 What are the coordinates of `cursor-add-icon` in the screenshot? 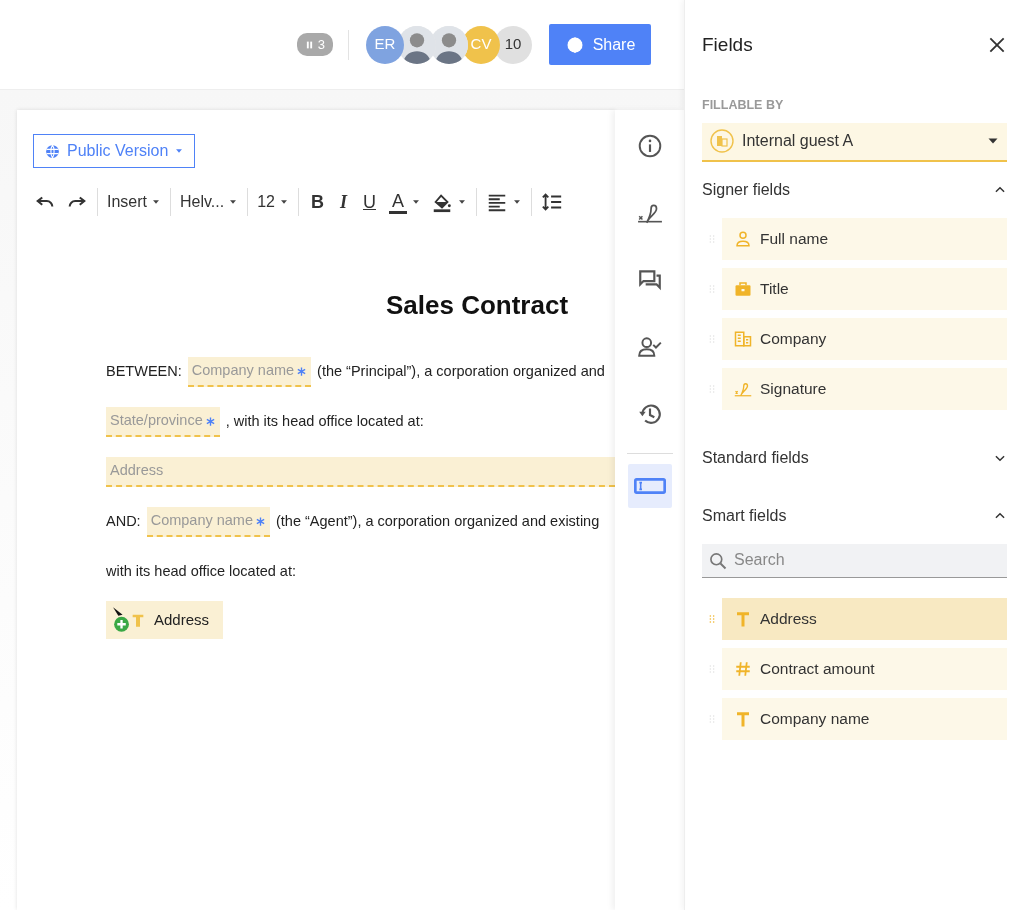 It's located at (121, 620).